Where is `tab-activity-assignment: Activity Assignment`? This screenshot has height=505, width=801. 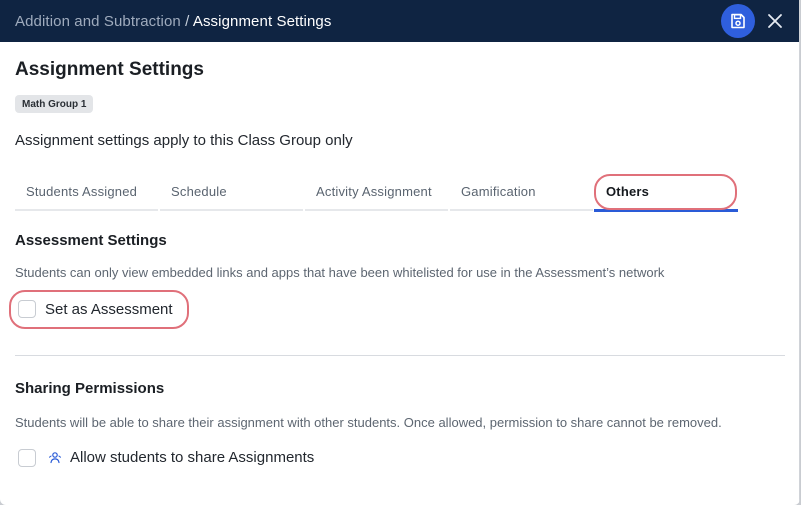
tab-activity-assignment: Activity Assignment is located at coordinates (374, 191).